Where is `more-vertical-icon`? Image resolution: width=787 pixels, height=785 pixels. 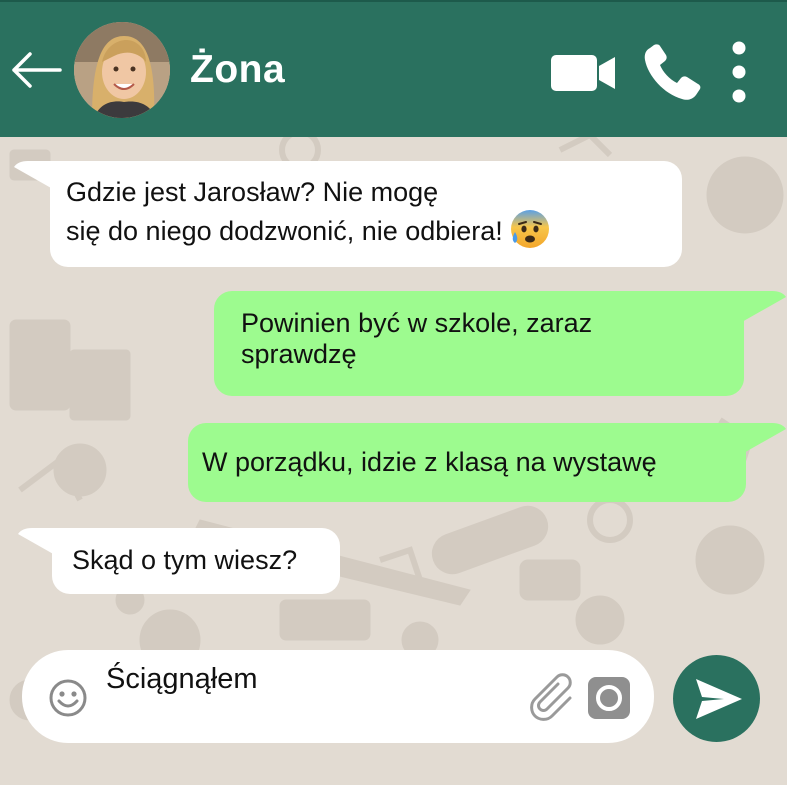
more-vertical-icon is located at coordinates (739, 72).